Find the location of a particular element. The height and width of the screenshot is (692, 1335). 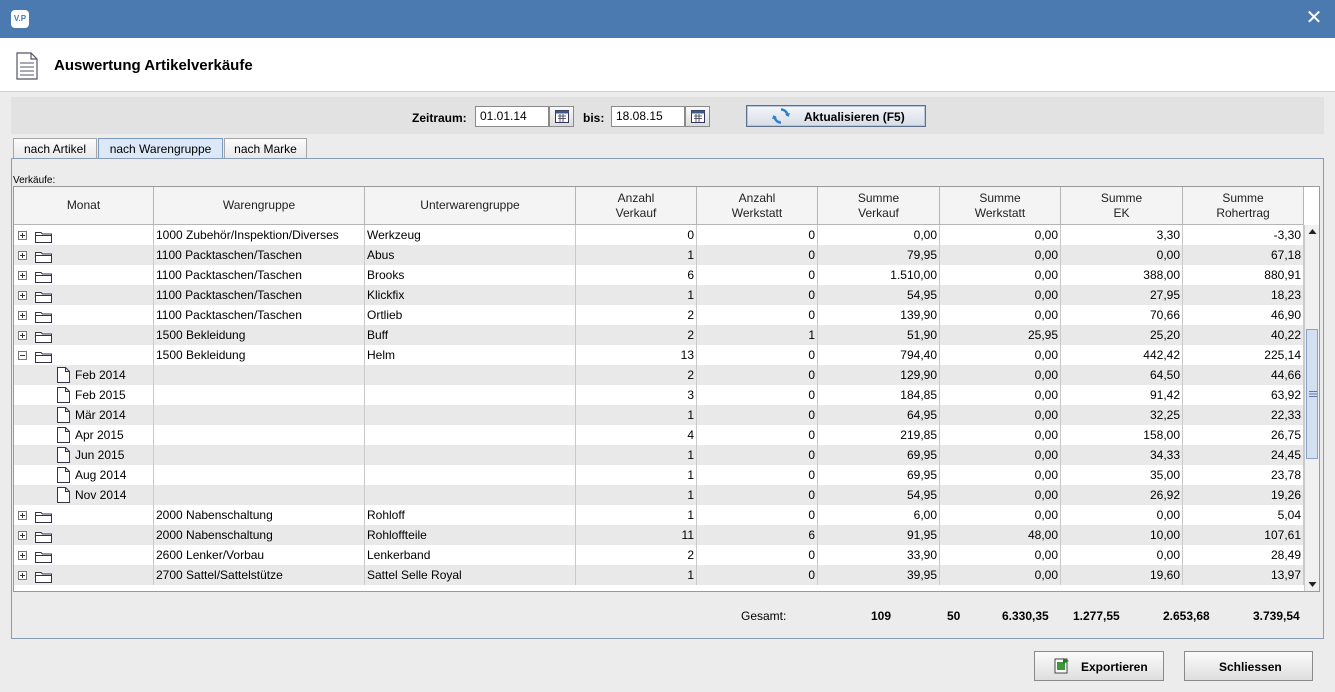

cell-sum-verkauf: 6,00 is located at coordinates (879, 515).